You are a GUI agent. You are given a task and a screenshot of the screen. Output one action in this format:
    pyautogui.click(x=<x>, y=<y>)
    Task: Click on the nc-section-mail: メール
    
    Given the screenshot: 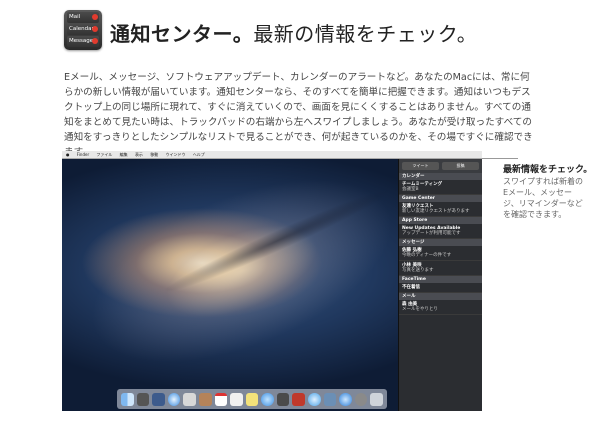 What is the action you would take?
    pyautogui.click(x=440, y=296)
    